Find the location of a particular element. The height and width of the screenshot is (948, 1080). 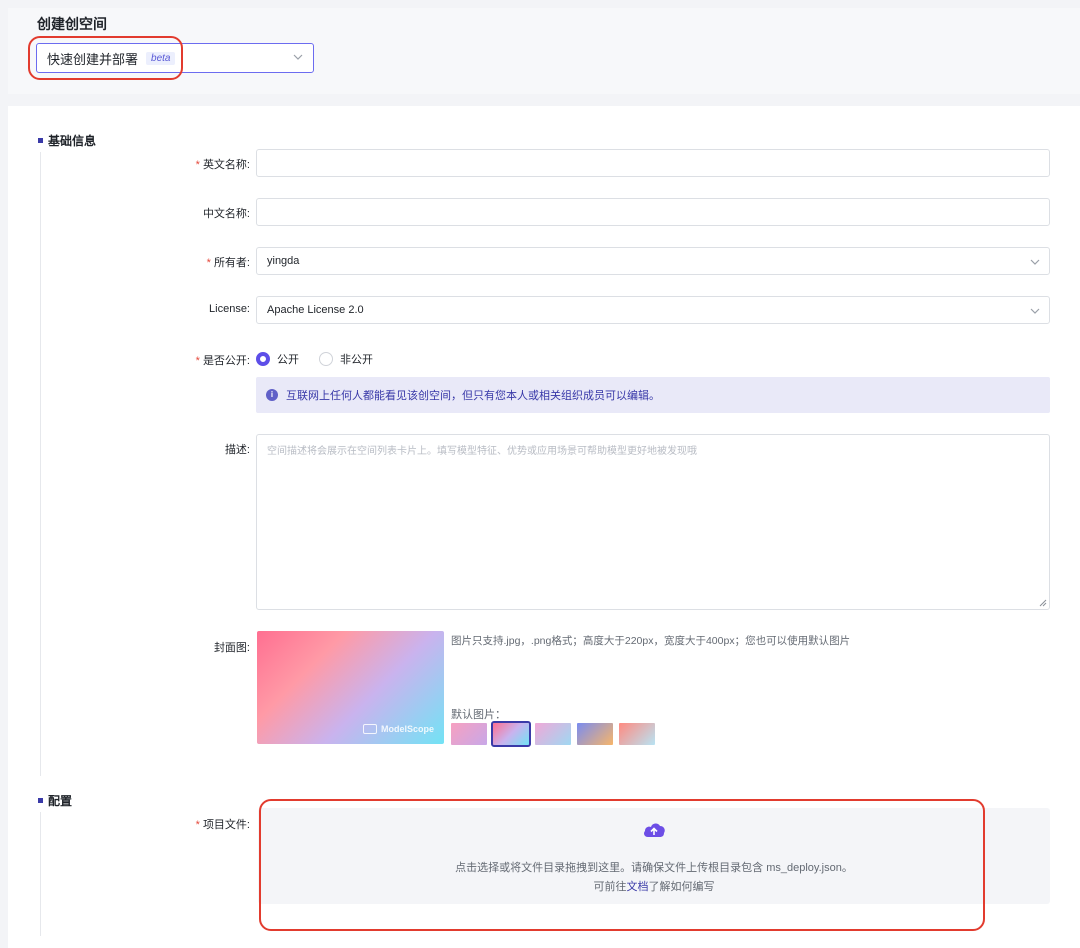

radio-unchecked-icon is located at coordinates (326, 359).